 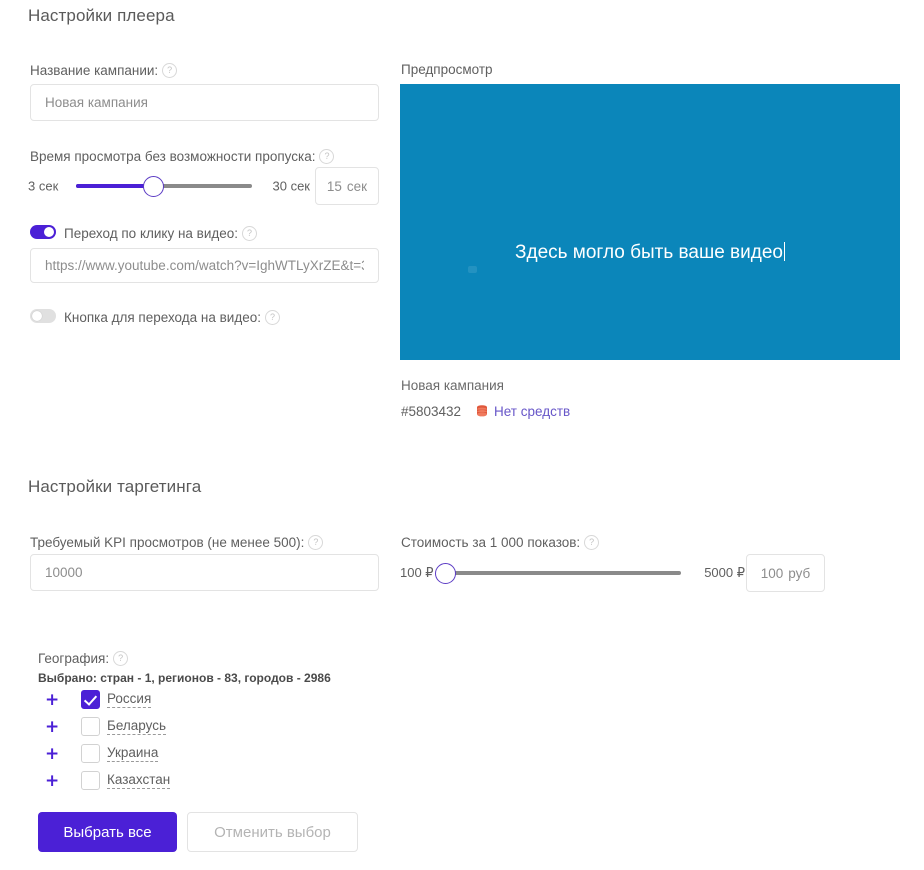 I want to click on cpm-knob, so click(x=445, y=573).